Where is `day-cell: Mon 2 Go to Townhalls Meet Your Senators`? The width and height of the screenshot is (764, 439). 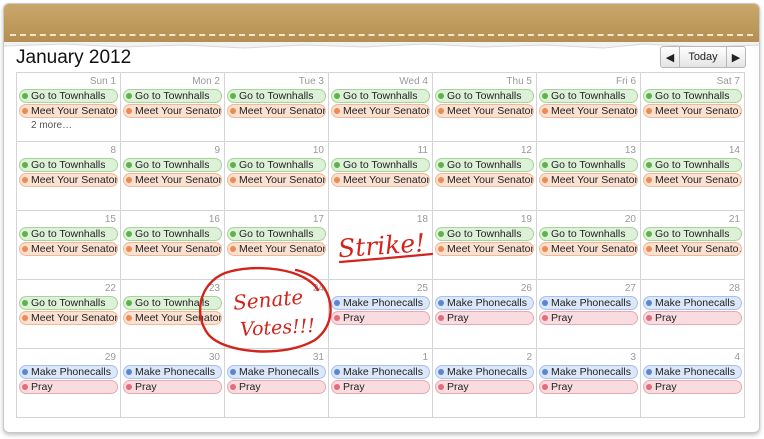 day-cell: Mon 2 Go to Townhalls Meet Your Senators is located at coordinates (173, 107).